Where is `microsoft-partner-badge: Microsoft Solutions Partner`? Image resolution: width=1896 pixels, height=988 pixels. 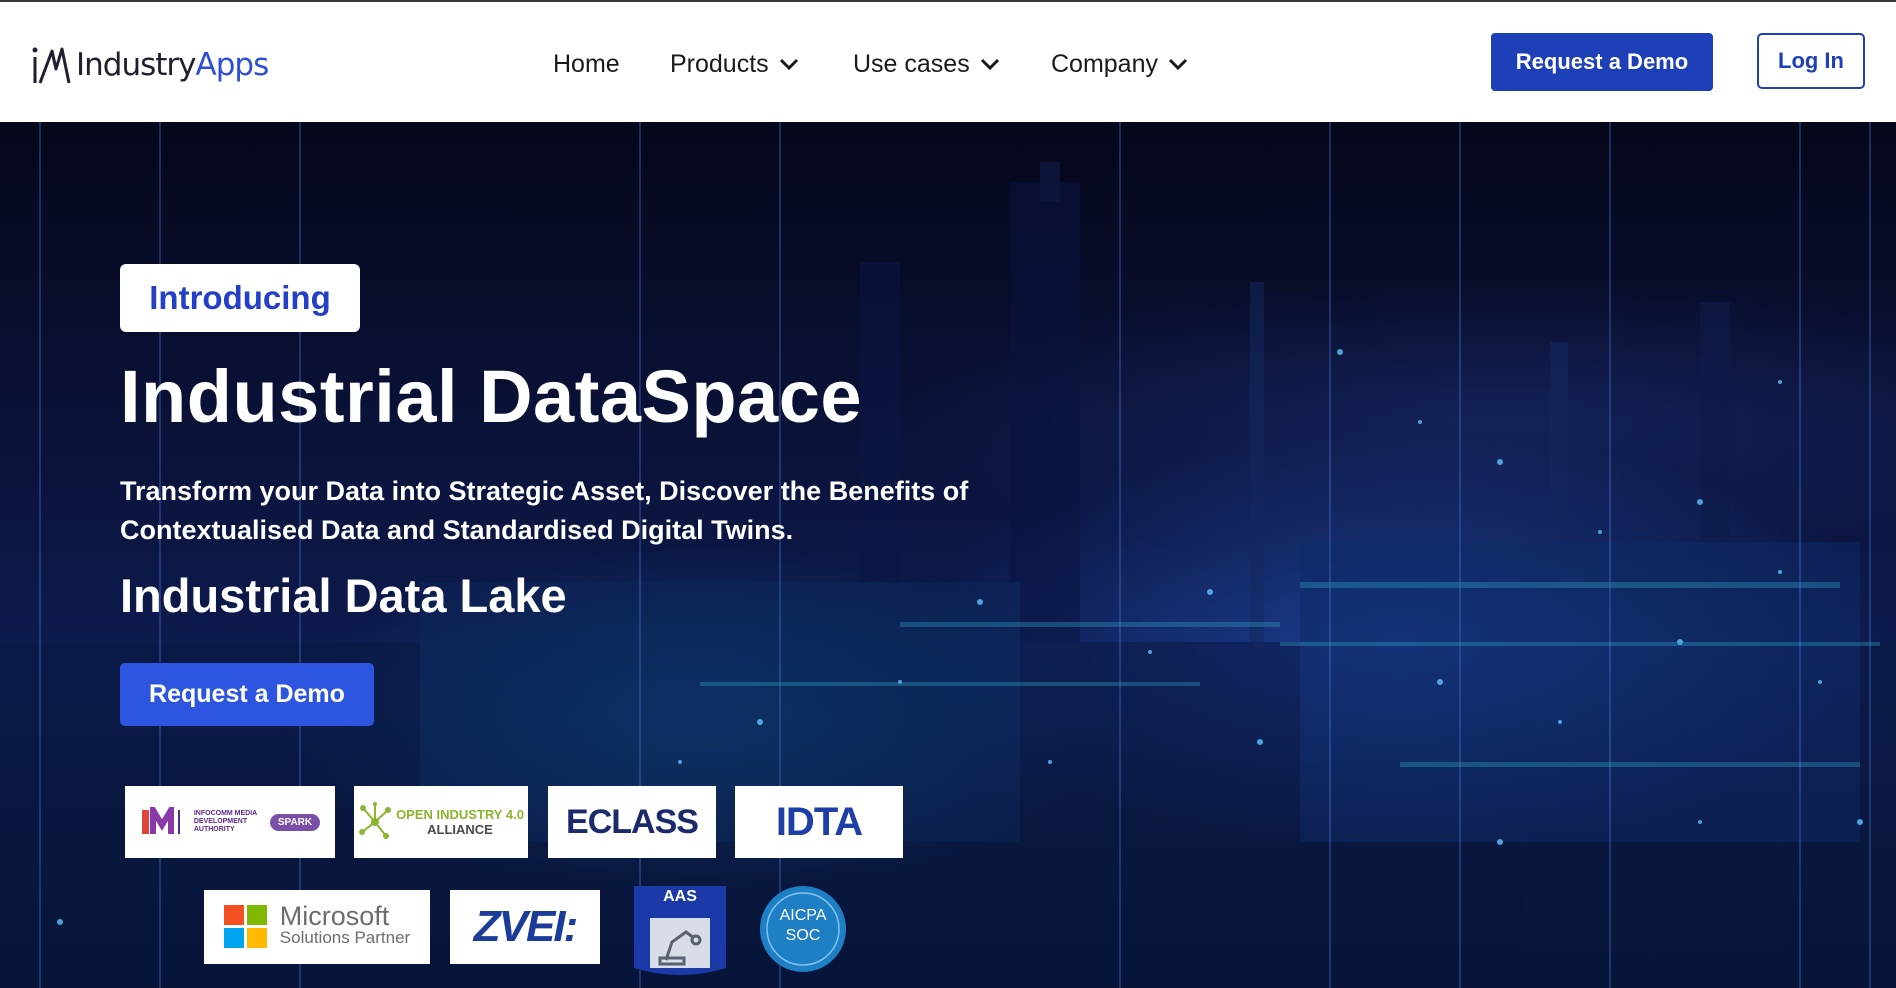
microsoft-partner-badge: Microsoft Solutions Partner is located at coordinates (317, 927).